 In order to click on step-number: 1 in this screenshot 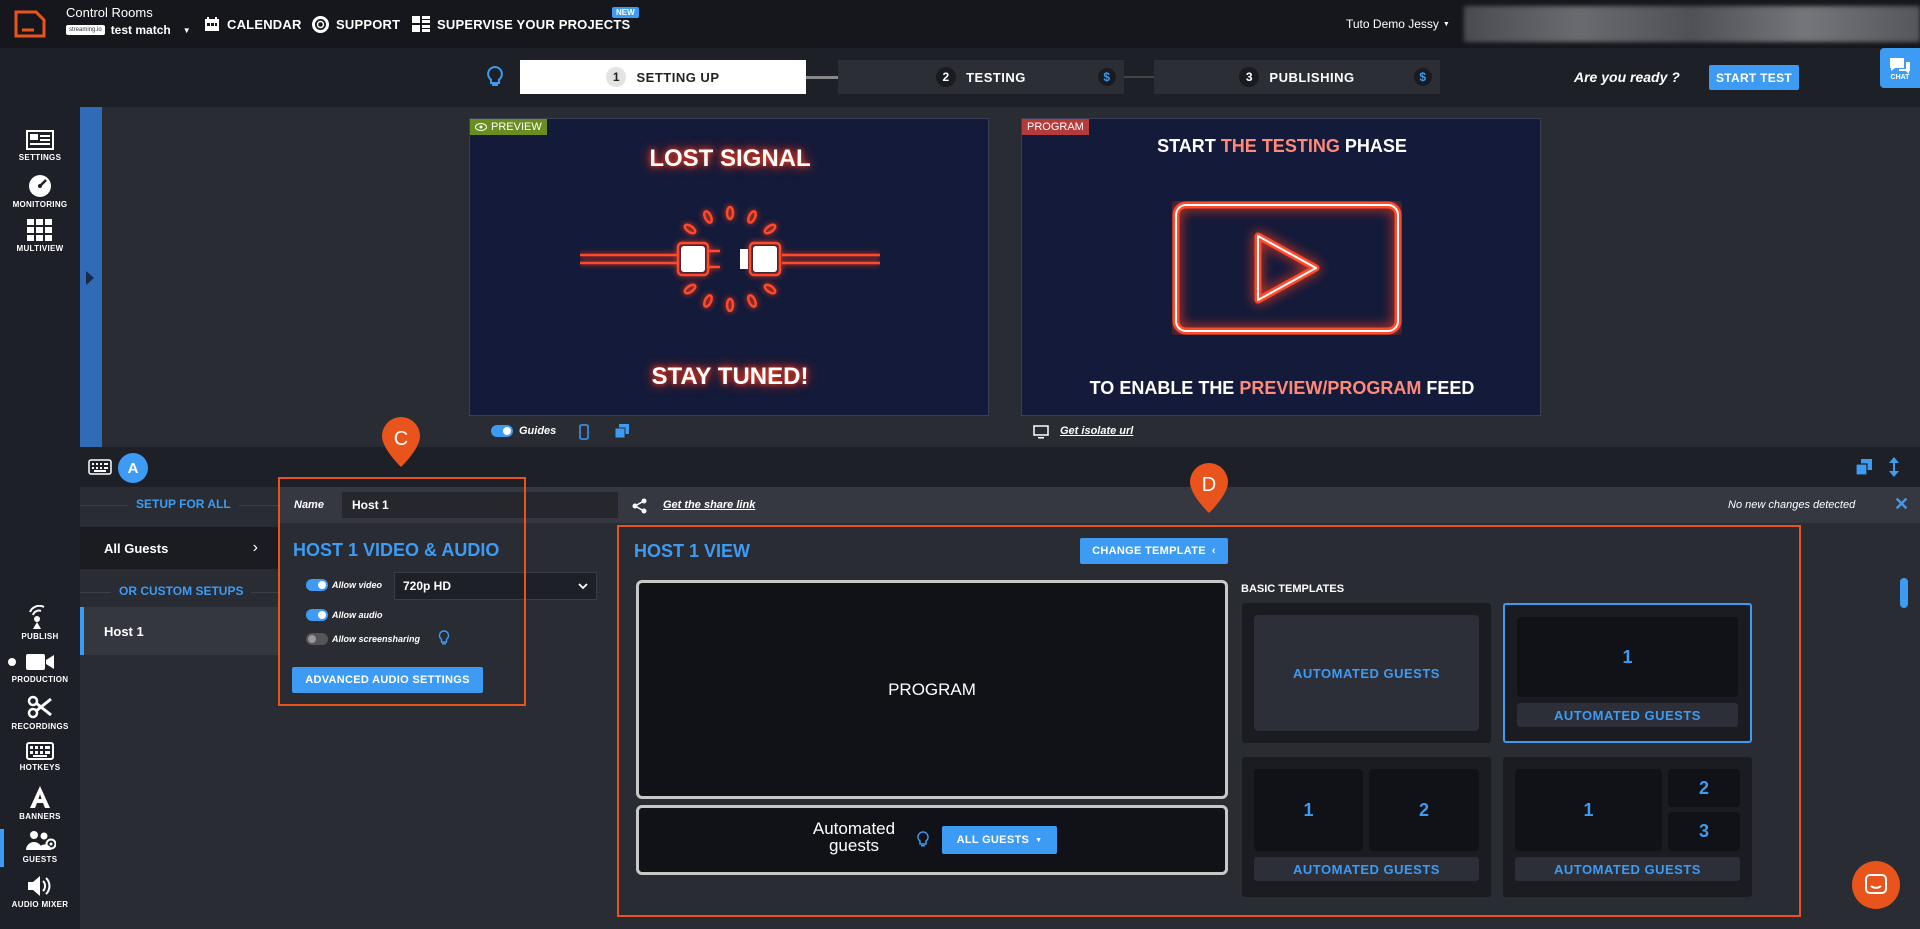, I will do `click(616, 77)`.